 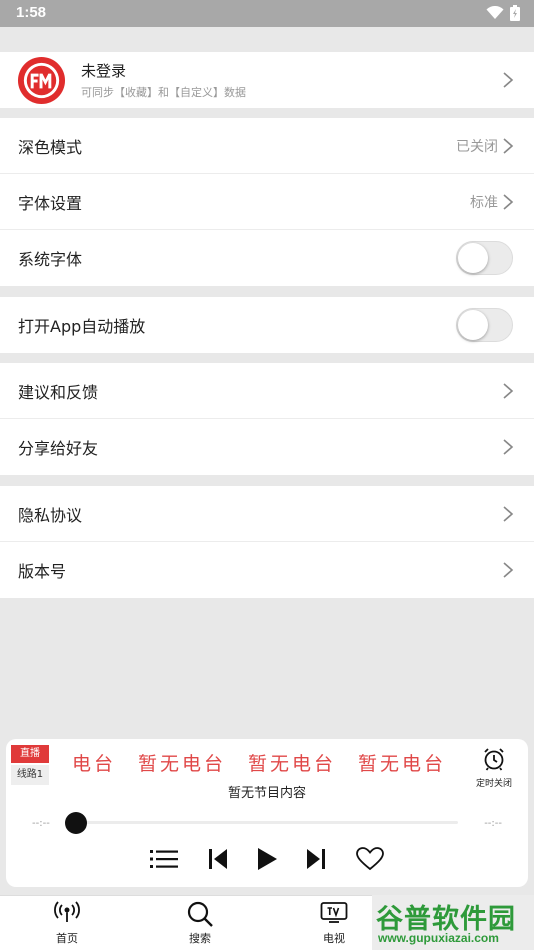 I want to click on share-label: 分享给好友, so click(x=58, y=448).